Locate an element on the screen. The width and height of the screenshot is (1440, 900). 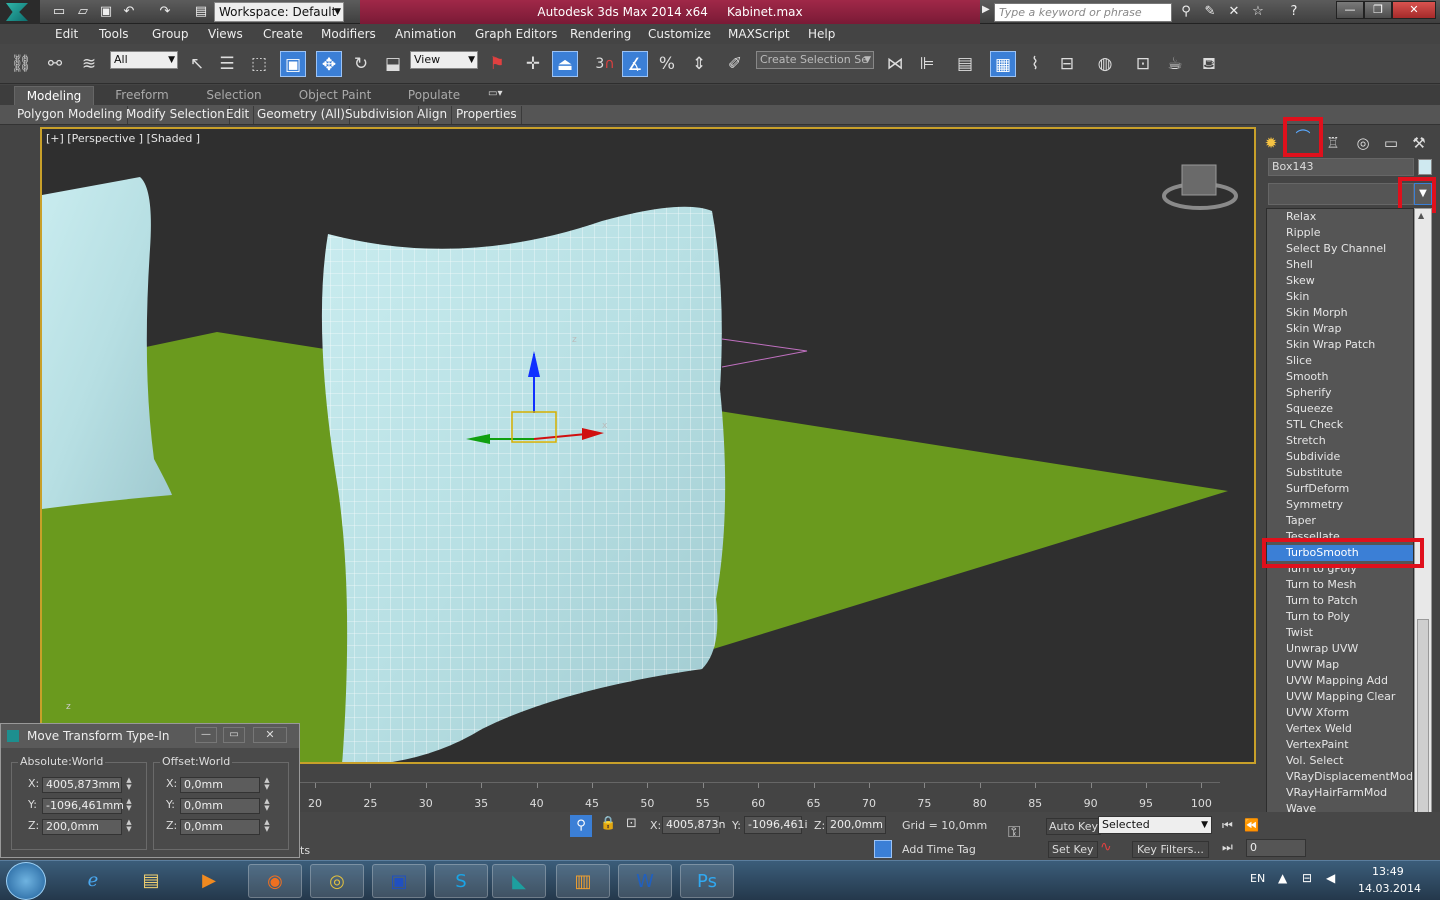
viewport-label: [+] [Perspective ] [Shaded ] is located at coordinates (123, 138).